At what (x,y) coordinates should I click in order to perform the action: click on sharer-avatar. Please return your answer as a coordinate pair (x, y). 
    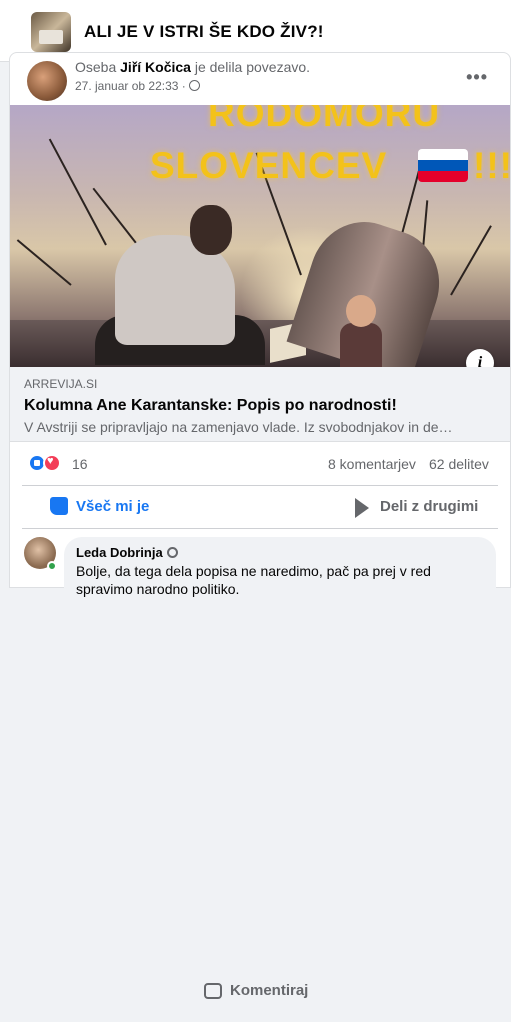
    Looking at the image, I should click on (47, 81).